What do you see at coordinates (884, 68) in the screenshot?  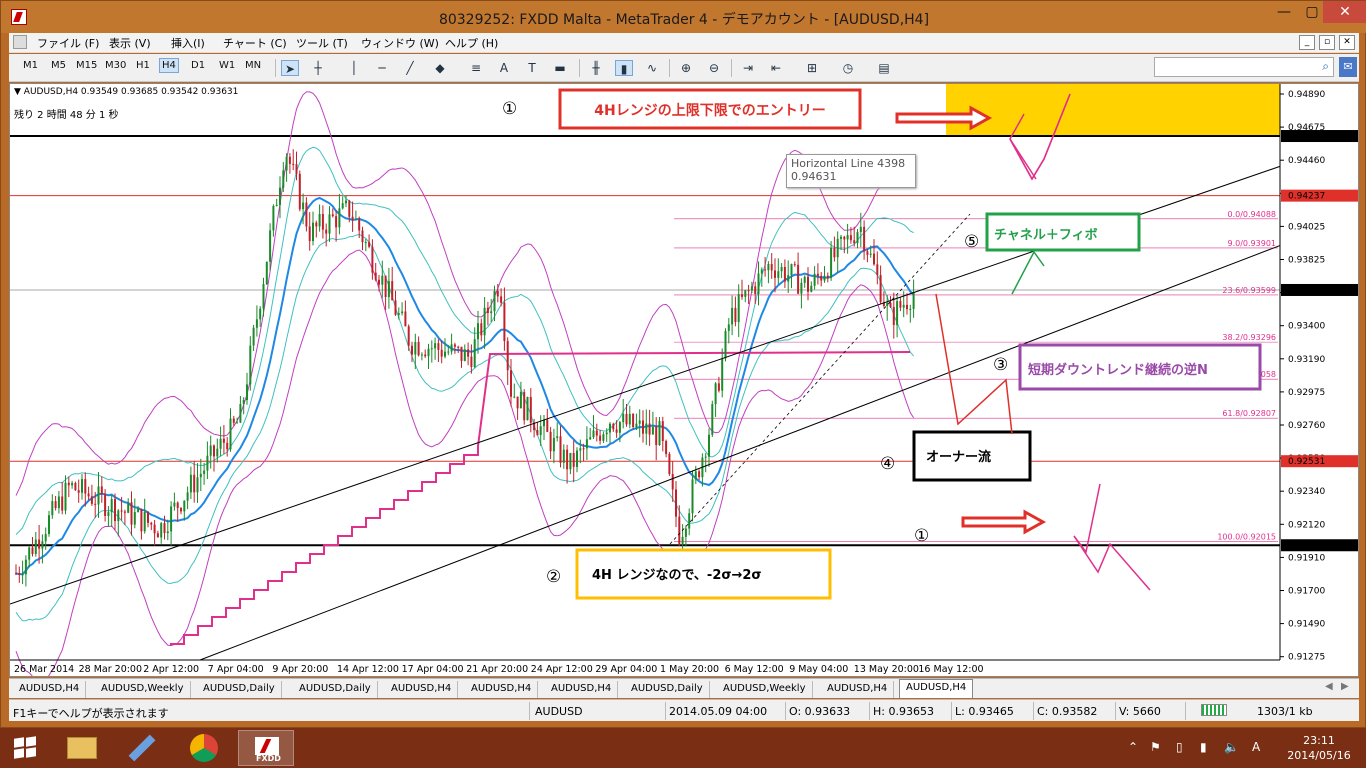 I see `templates-icon: ▤` at bounding box center [884, 68].